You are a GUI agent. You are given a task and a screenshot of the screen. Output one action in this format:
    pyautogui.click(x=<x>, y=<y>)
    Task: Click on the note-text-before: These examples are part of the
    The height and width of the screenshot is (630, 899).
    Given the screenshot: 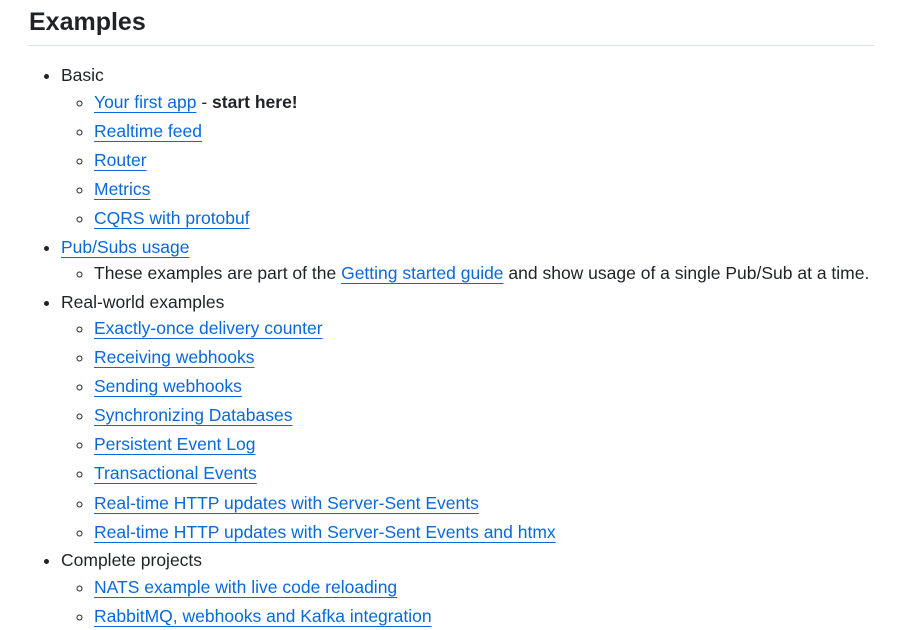 What is the action you would take?
    pyautogui.click(x=218, y=272)
    